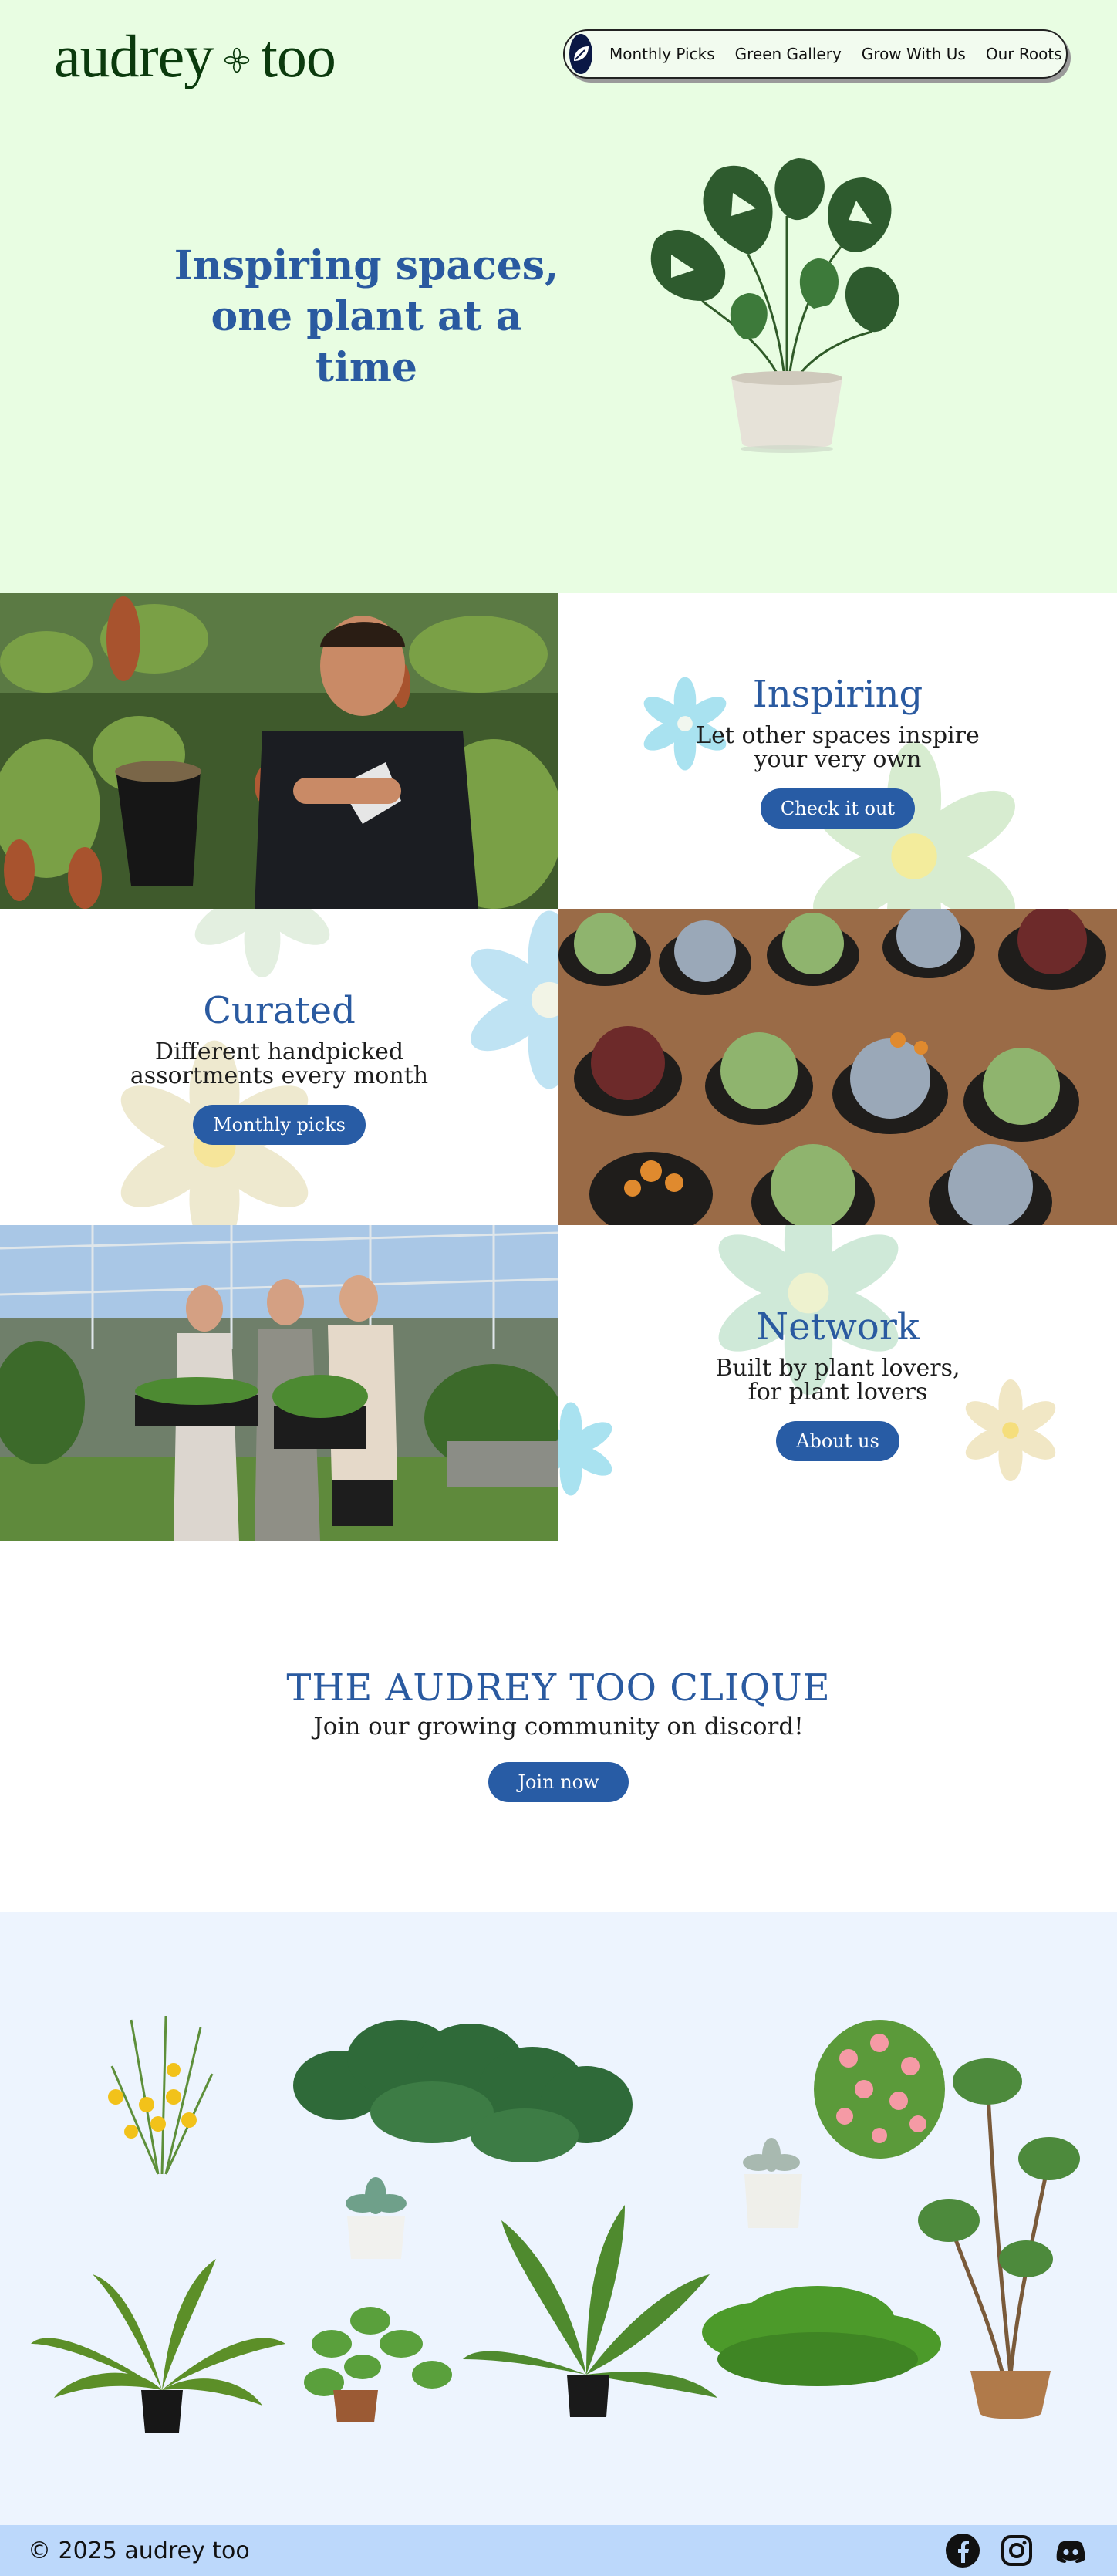 The width and height of the screenshot is (1117, 2576). Describe the element at coordinates (280, 1011) in the screenshot. I see `feature-title-curated: Curated` at that location.